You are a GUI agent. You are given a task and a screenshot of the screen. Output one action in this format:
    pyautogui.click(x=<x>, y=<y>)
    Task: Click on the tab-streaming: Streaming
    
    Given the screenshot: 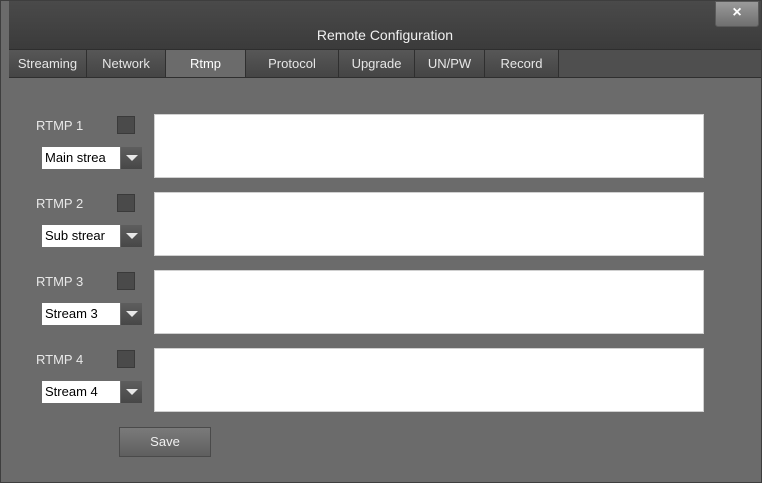 What is the action you would take?
    pyautogui.click(x=48, y=63)
    